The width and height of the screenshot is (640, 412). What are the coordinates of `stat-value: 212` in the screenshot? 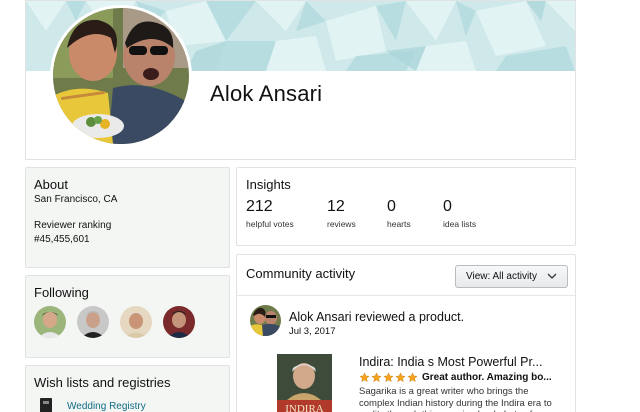 It's located at (259, 206).